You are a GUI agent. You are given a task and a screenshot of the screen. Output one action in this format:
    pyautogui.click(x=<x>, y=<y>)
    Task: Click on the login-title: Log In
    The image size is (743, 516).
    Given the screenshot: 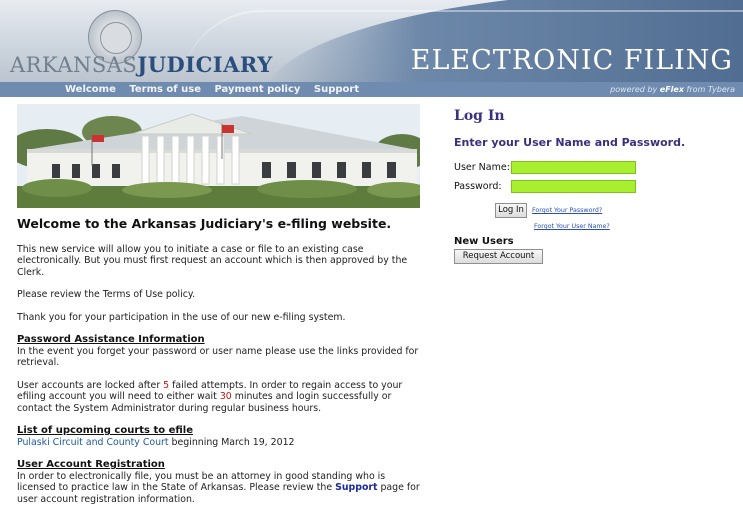 What is the action you would take?
    pyautogui.click(x=479, y=116)
    